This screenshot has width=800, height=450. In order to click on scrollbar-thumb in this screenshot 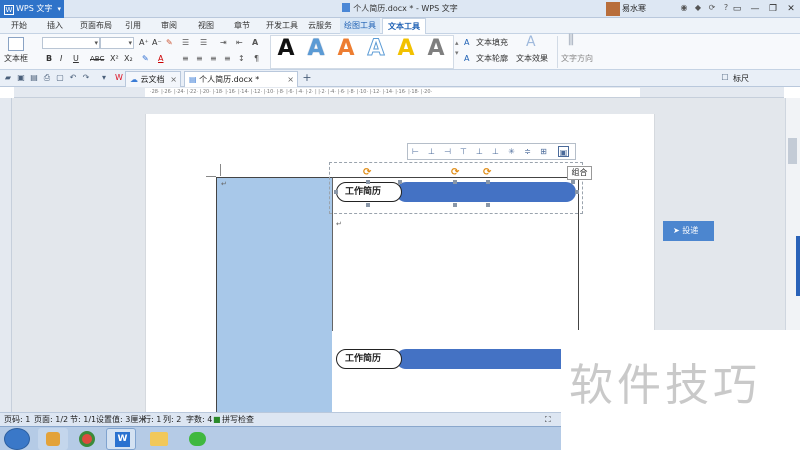, I will do `click(792, 151)`.